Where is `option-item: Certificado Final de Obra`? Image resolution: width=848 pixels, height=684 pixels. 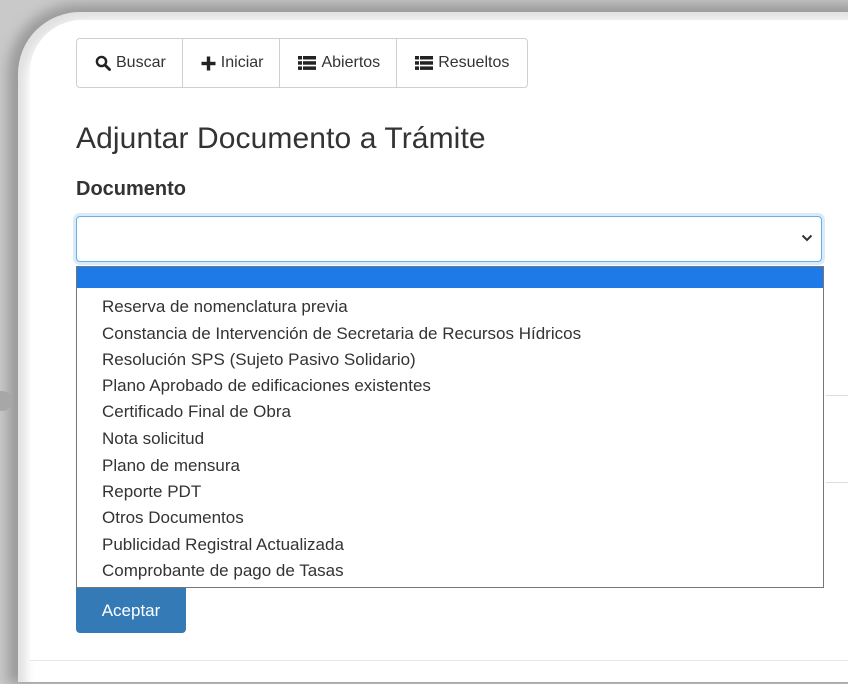 option-item: Certificado Final de Obra is located at coordinates (196, 412).